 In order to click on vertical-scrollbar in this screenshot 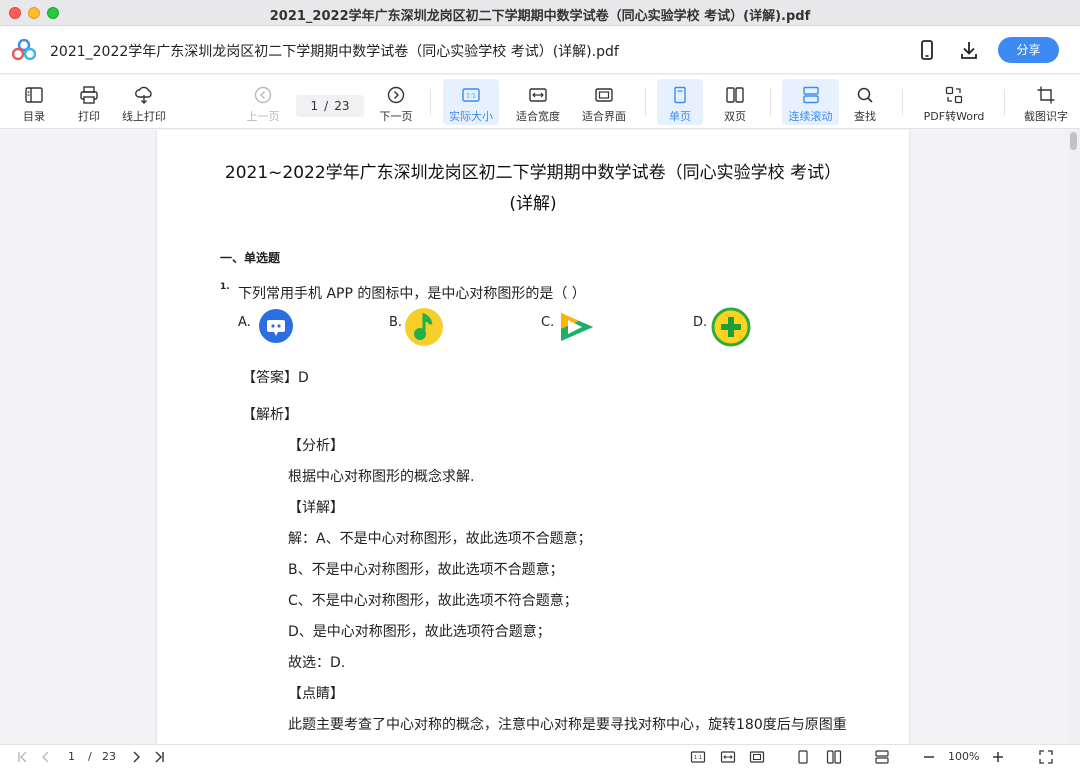, I will do `click(1074, 437)`.